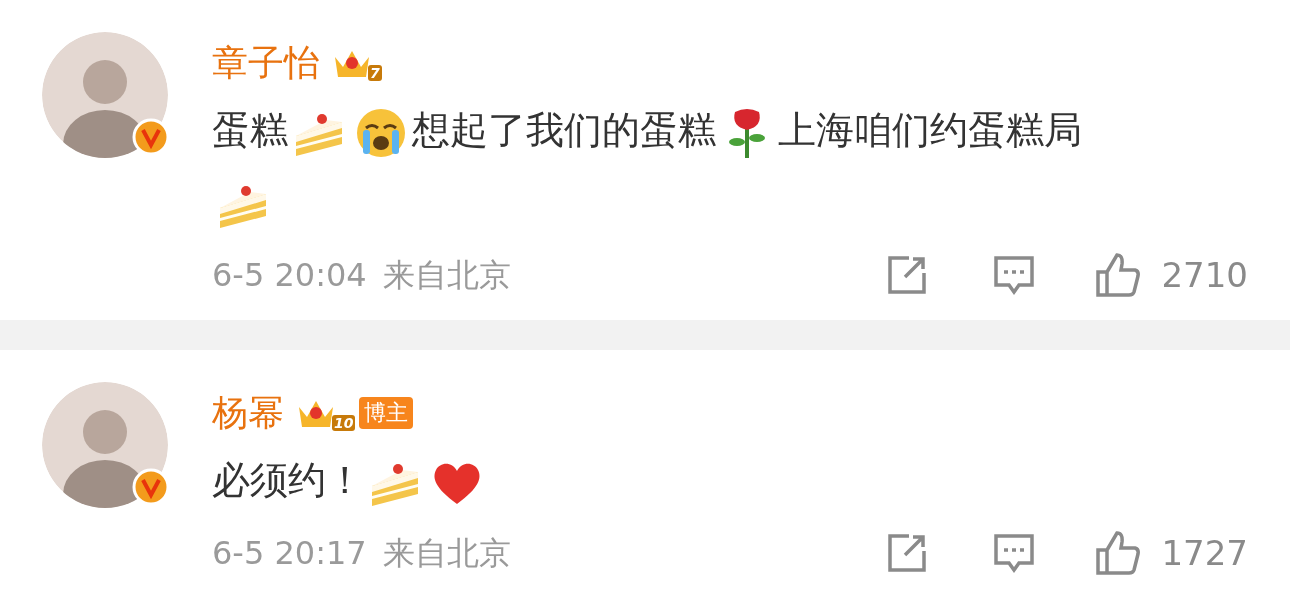 This screenshot has width=1290, height=614. I want to click on like-count: 2710, so click(1204, 275).